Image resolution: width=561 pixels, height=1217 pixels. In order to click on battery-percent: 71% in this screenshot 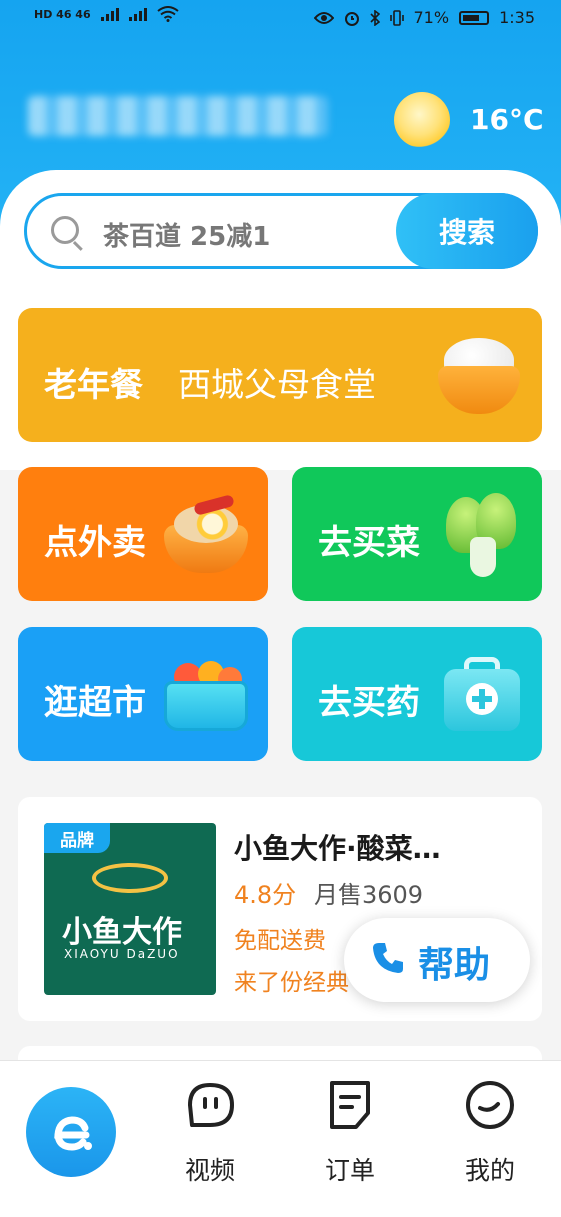, I will do `click(431, 17)`.